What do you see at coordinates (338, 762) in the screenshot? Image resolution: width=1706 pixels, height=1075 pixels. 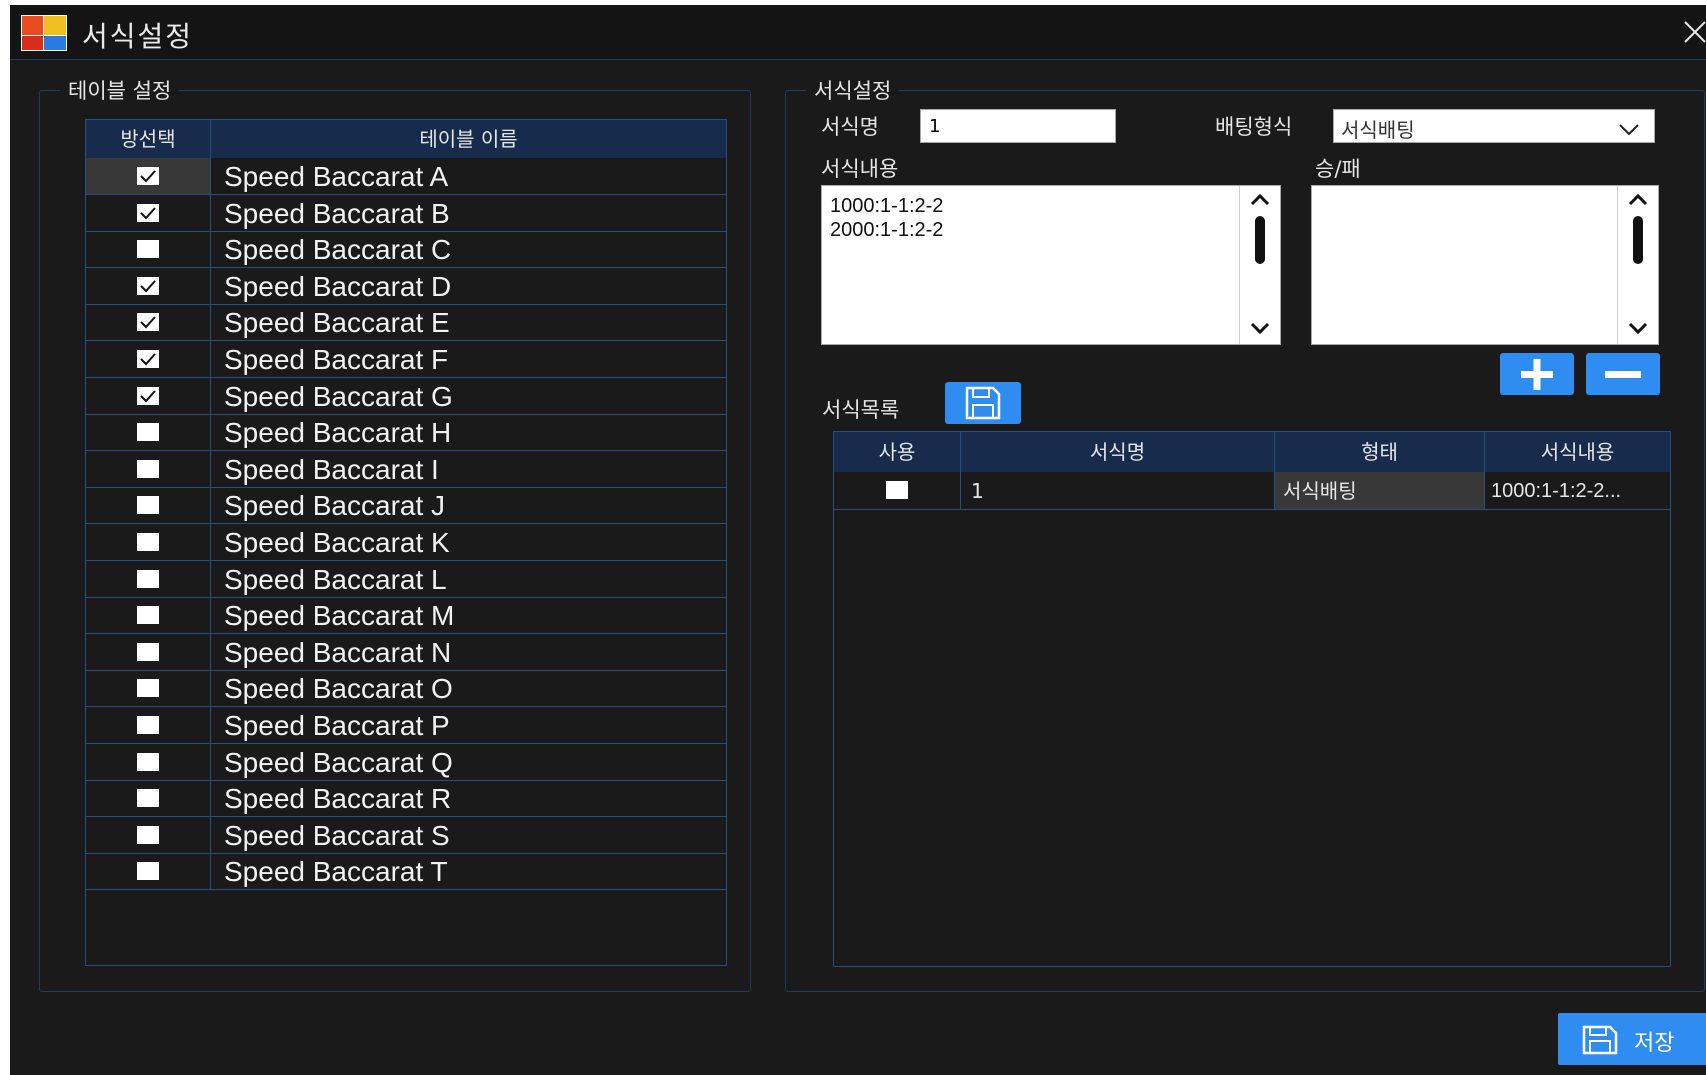 I see `table-name-cell: Speed Baccarat Q` at bounding box center [338, 762].